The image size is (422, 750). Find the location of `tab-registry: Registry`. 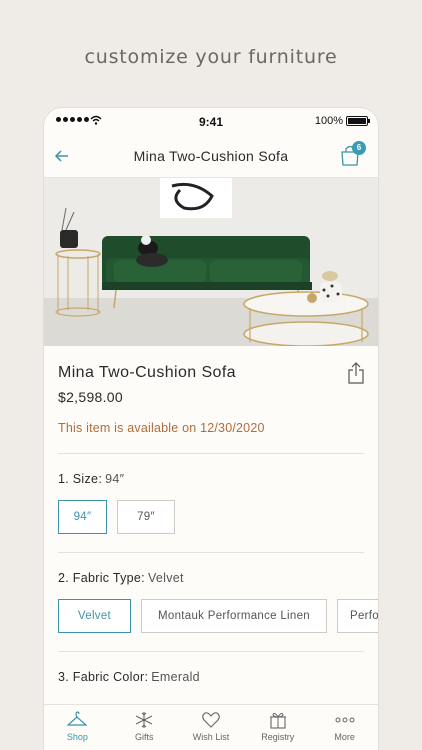

tab-registry: Registry is located at coordinates (277, 727).